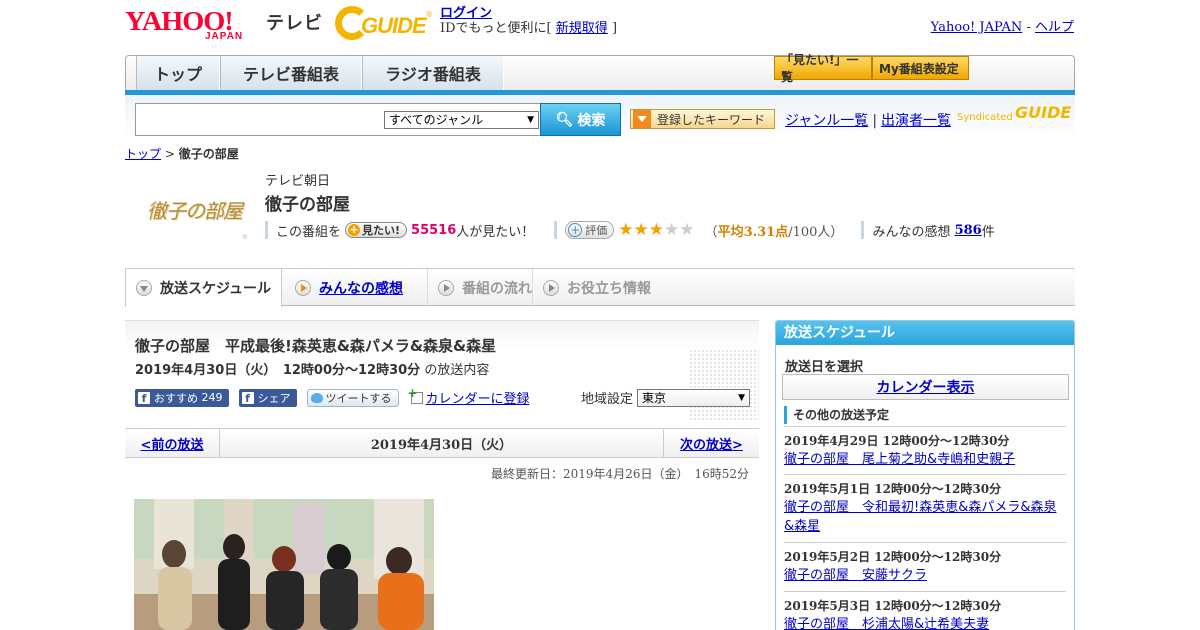 The width and height of the screenshot is (1200, 630). Describe the element at coordinates (182, 397) in the screenshot. I see `facebook-recommend-button: f おすすめ 249` at that location.